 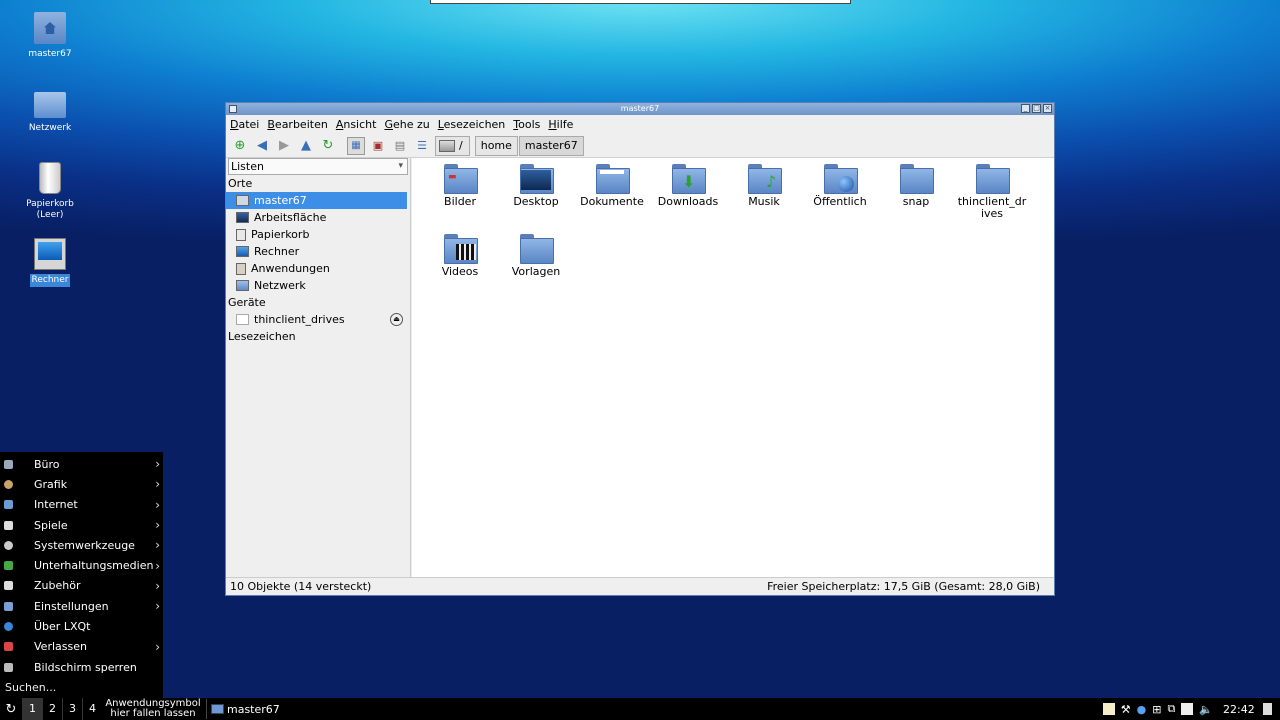 I want to click on close-button: ×, so click(x=1047, y=108).